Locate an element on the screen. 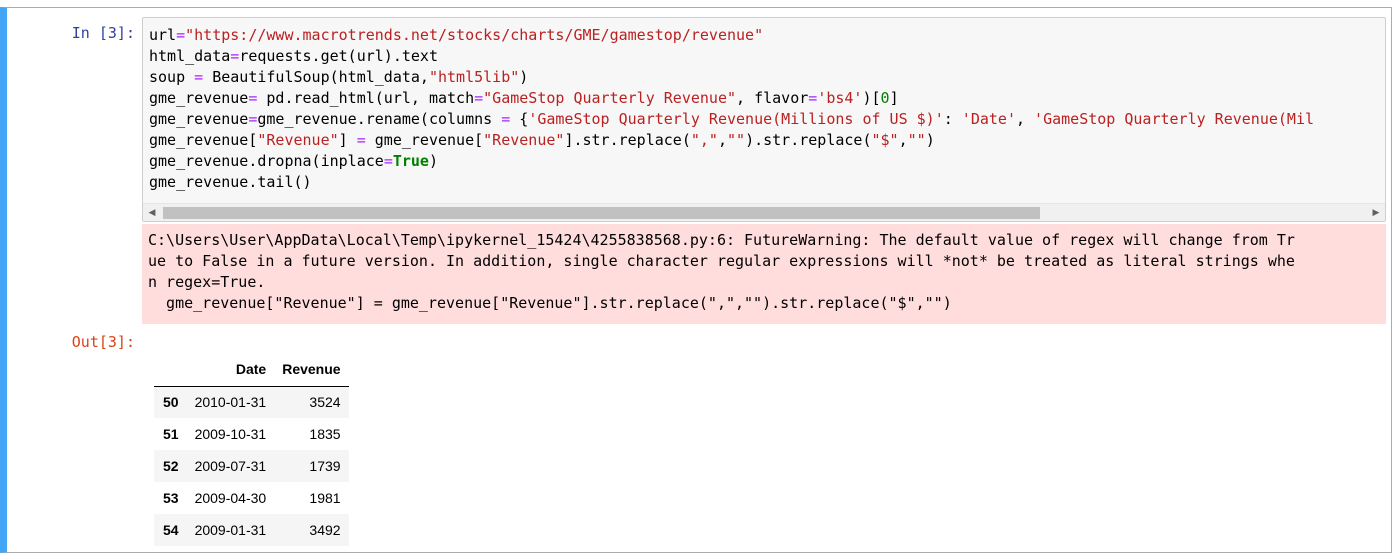 This screenshot has height=560, width=1397. code-token: requests.get(url).text is located at coordinates (338, 56).